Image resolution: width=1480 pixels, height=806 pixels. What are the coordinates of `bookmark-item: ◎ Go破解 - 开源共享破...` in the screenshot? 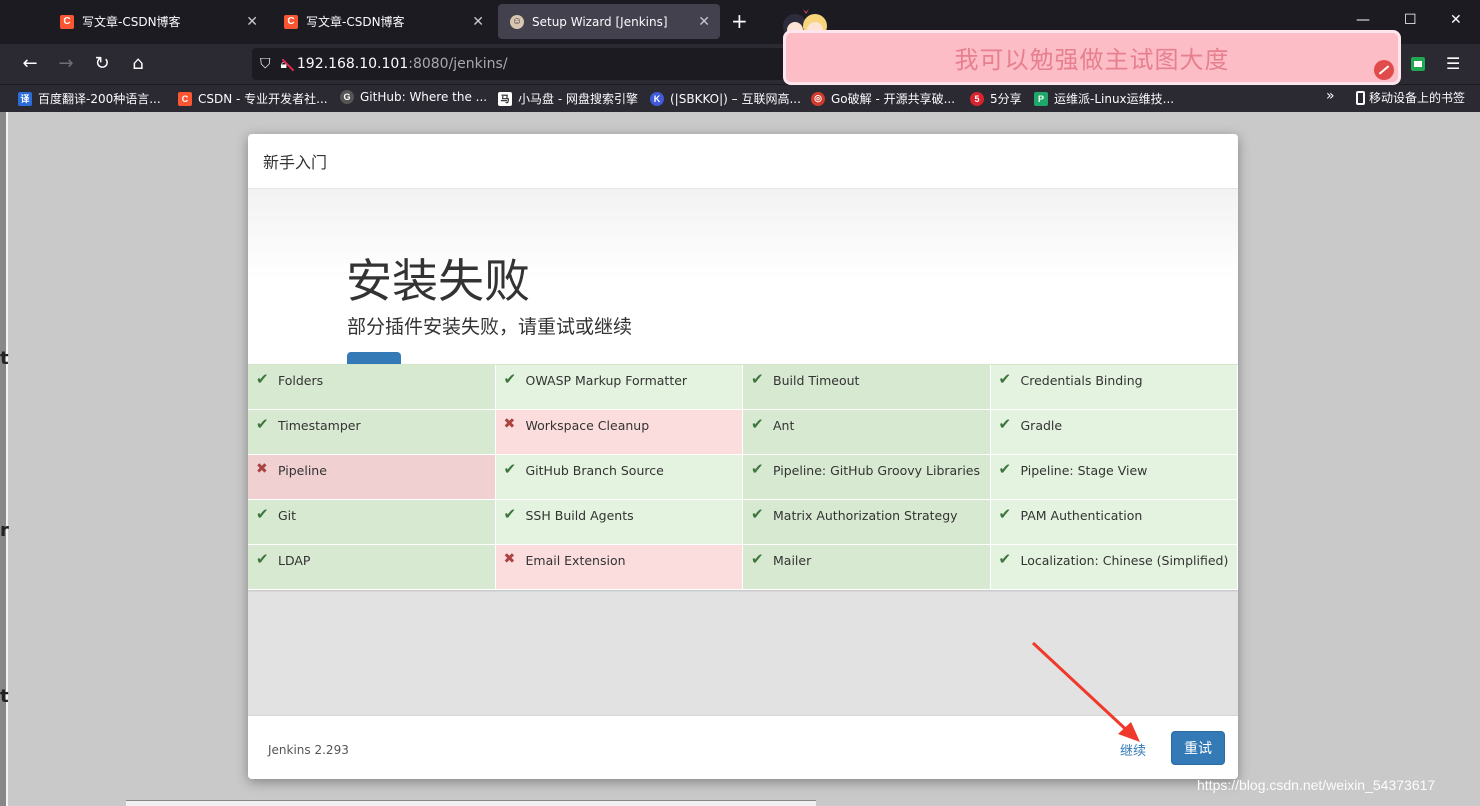 It's located at (883, 98).